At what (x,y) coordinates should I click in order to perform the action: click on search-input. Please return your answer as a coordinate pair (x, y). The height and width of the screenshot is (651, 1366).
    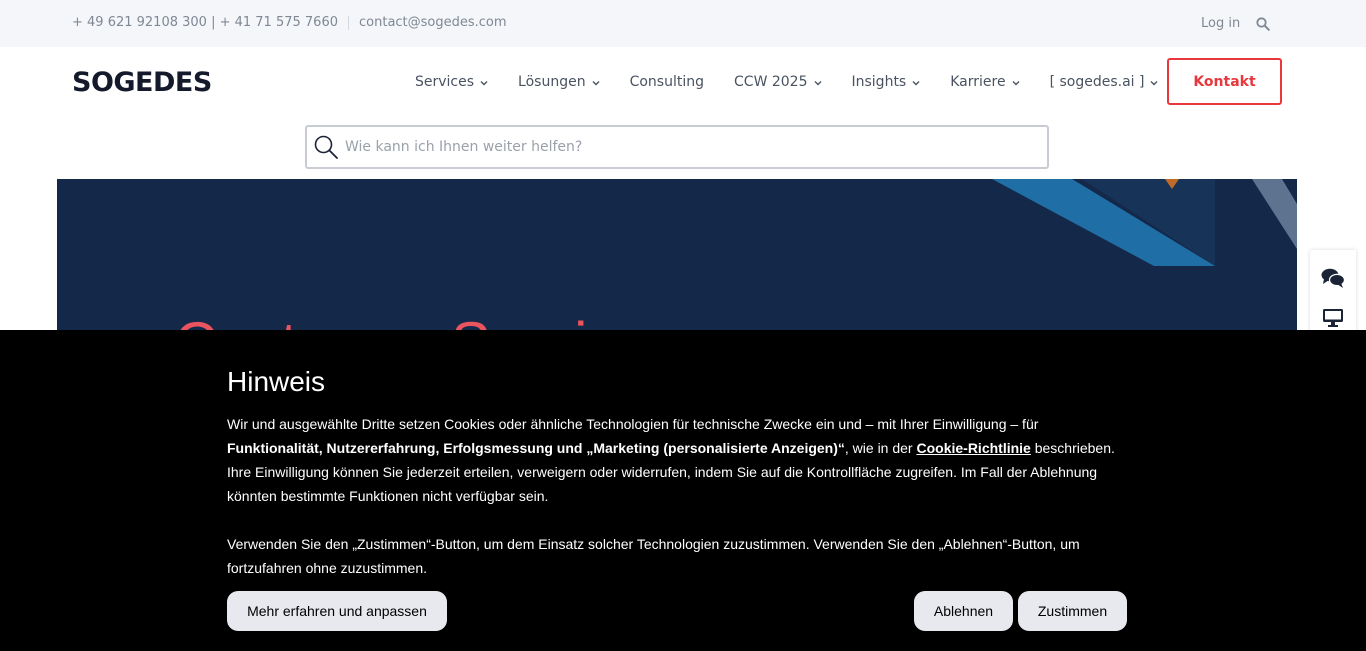
    Looking at the image, I should click on (685, 147).